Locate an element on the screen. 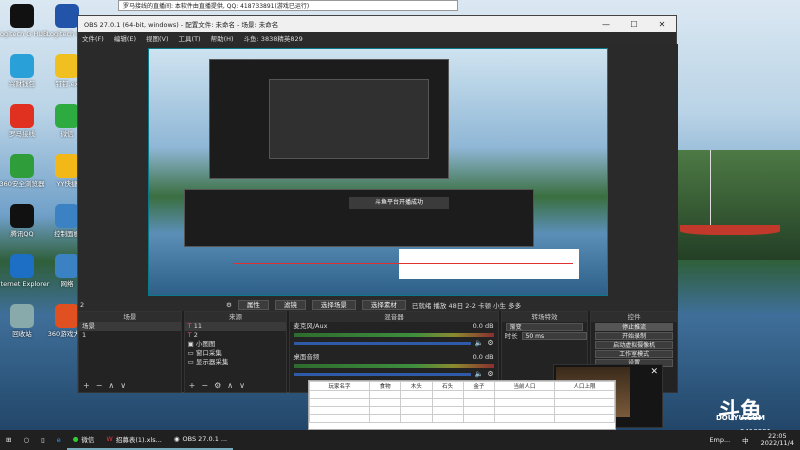 The image size is (800, 450). source-label: 2 is located at coordinates (195, 335).